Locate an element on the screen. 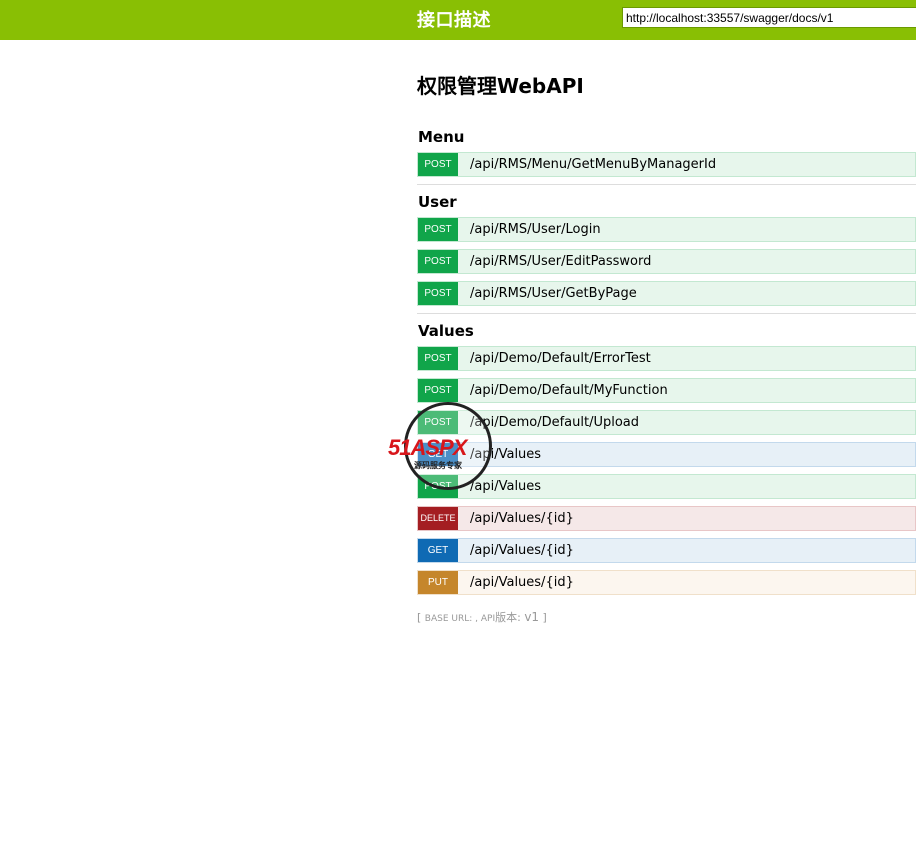 The width and height of the screenshot is (916, 843). operation-path: /api/Demo/Default/ErrorTest is located at coordinates (560, 358).